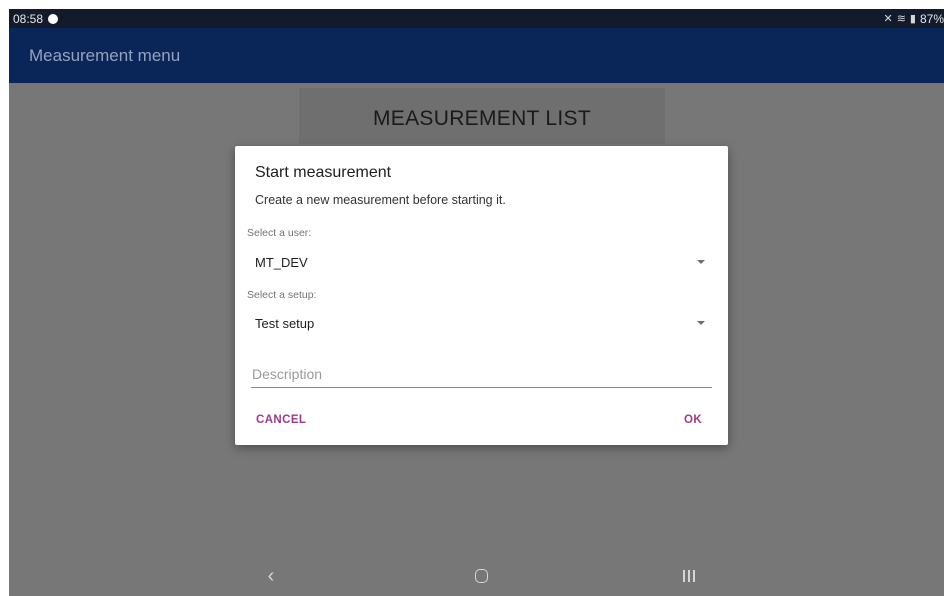 The width and height of the screenshot is (944, 596). What do you see at coordinates (271, 576) in the screenshot?
I see `back-icon: ‹` at bounding box center [271, 576].